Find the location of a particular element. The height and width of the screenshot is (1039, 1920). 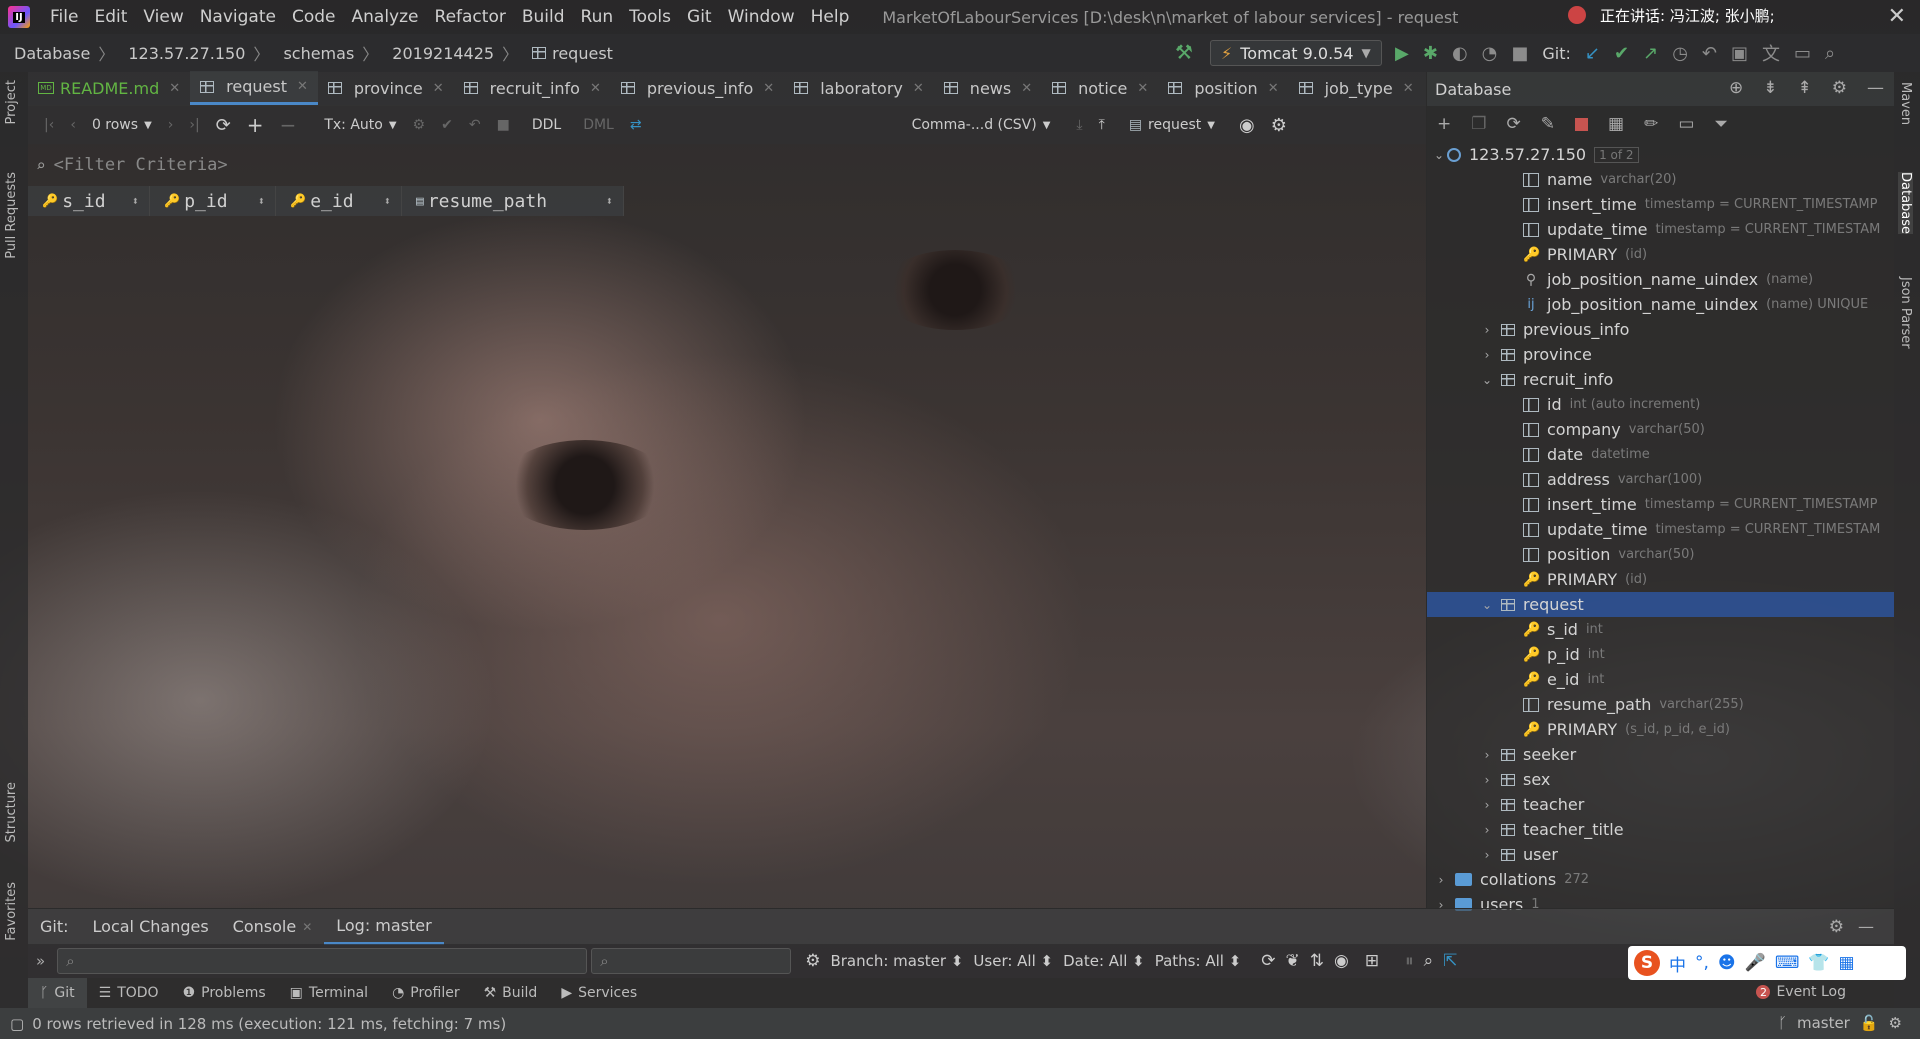

tree-node-keycol: 🔑 e_id int is located at coordinates (1660, 679).